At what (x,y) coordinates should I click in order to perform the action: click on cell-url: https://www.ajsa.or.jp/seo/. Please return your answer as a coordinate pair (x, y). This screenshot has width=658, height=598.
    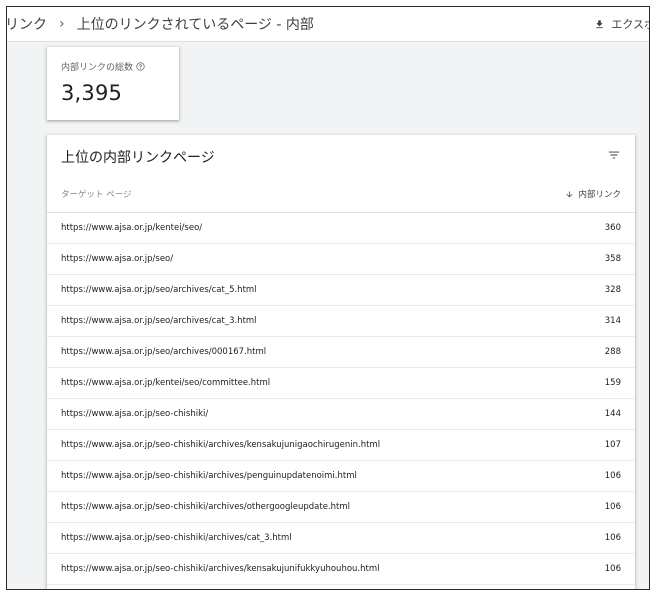
    Looking at the image, I should click on (117, 259).